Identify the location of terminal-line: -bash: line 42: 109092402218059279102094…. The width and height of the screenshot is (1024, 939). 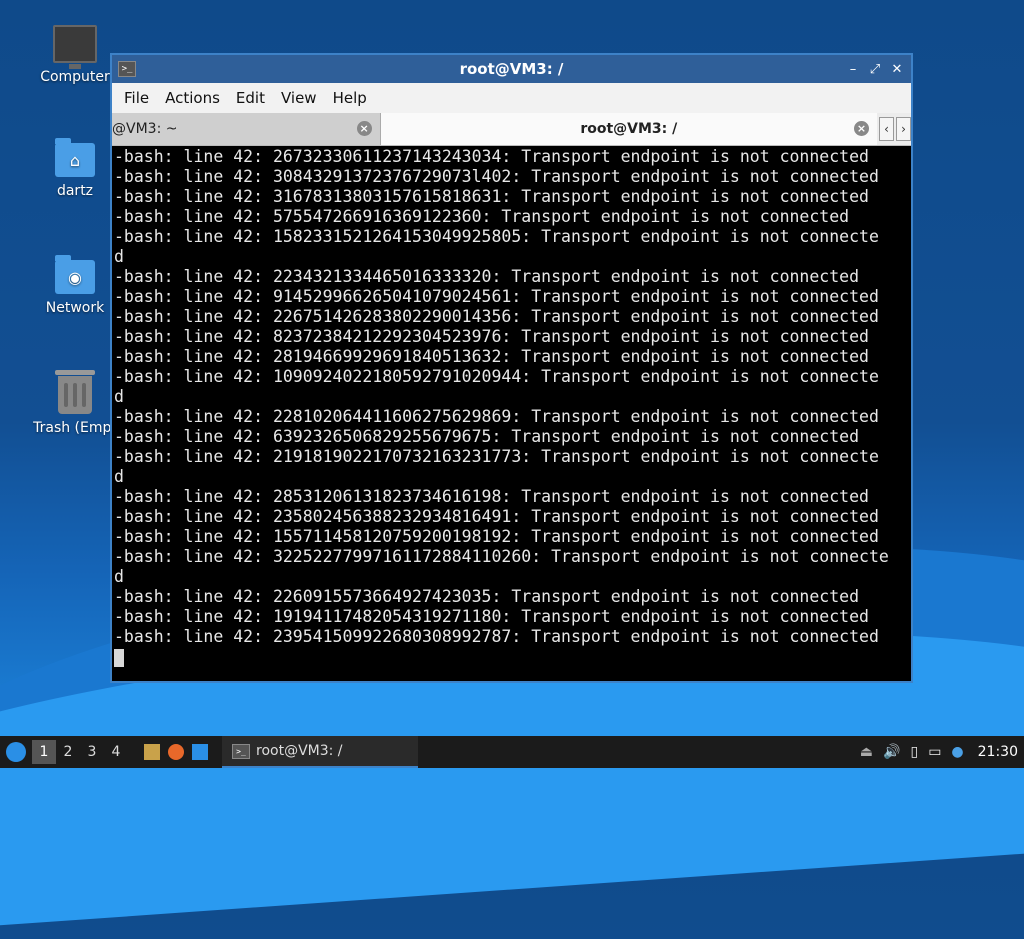
(496, 376).